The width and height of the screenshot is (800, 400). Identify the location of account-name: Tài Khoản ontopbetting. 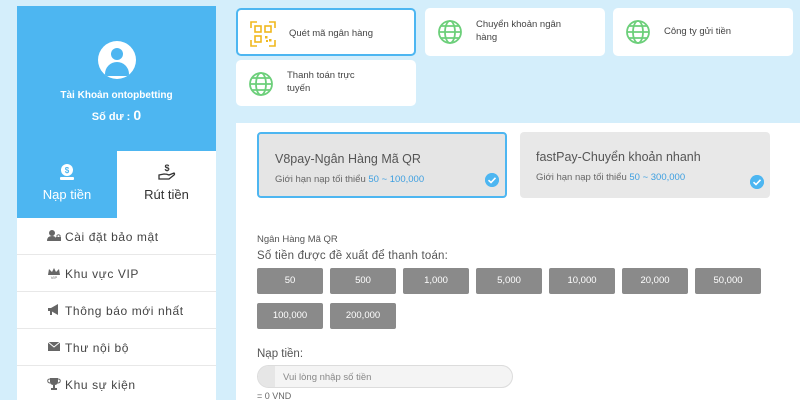
(116, 95).